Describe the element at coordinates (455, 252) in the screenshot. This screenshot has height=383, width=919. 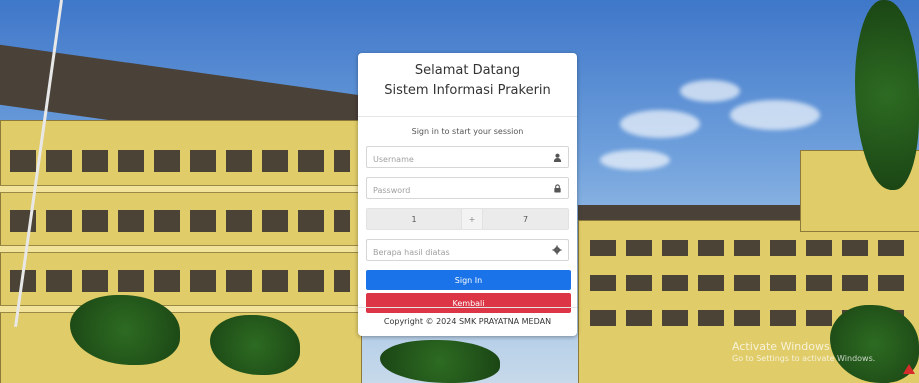
I see `captcha-answer-input` at that location.